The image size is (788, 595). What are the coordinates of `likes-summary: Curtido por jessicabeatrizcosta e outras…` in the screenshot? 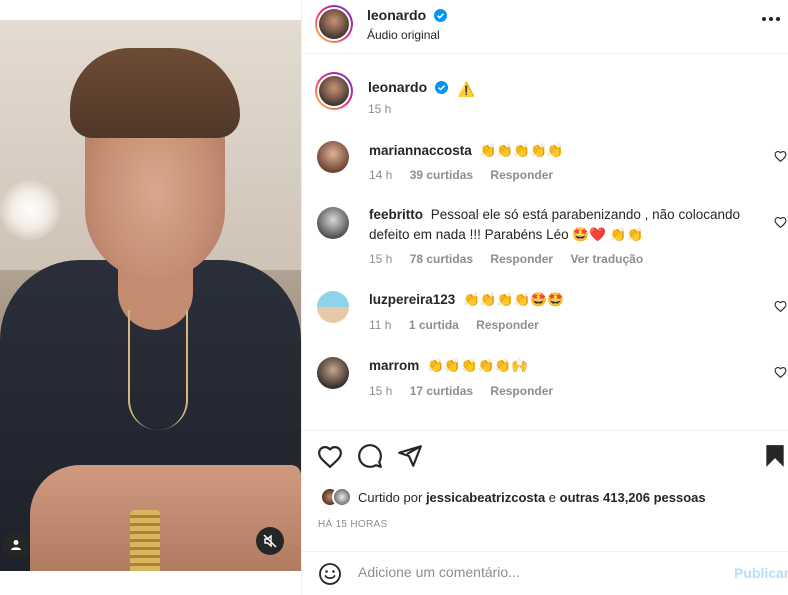 It's located at (513, 497).